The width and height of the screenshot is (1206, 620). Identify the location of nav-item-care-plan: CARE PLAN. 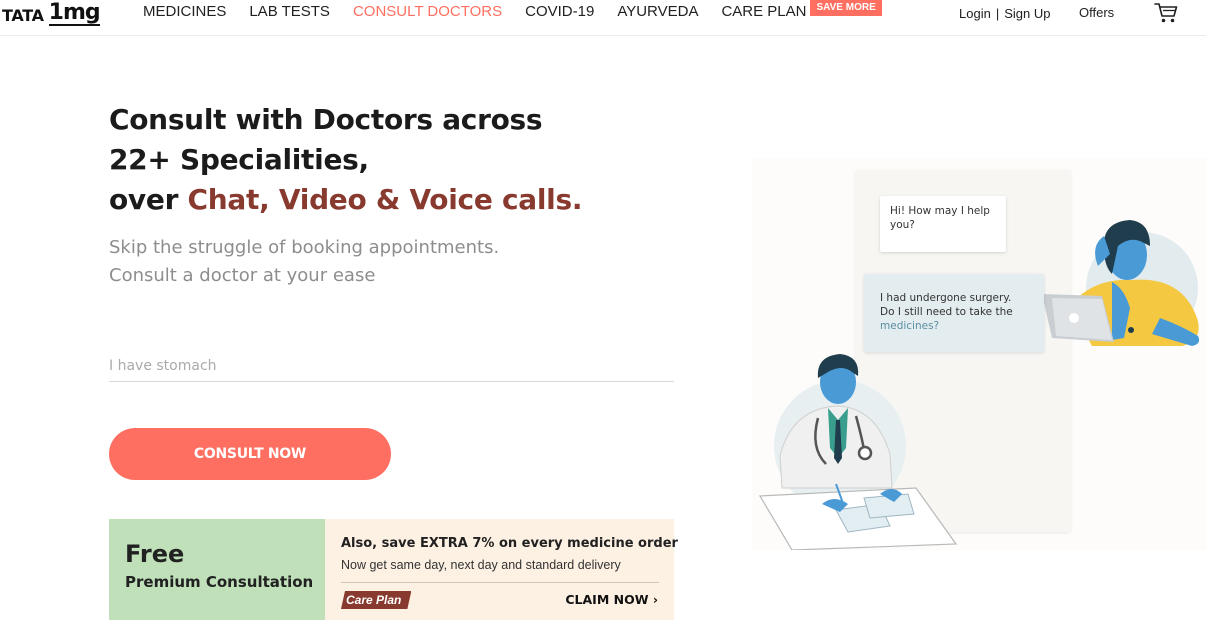
(763, 12).